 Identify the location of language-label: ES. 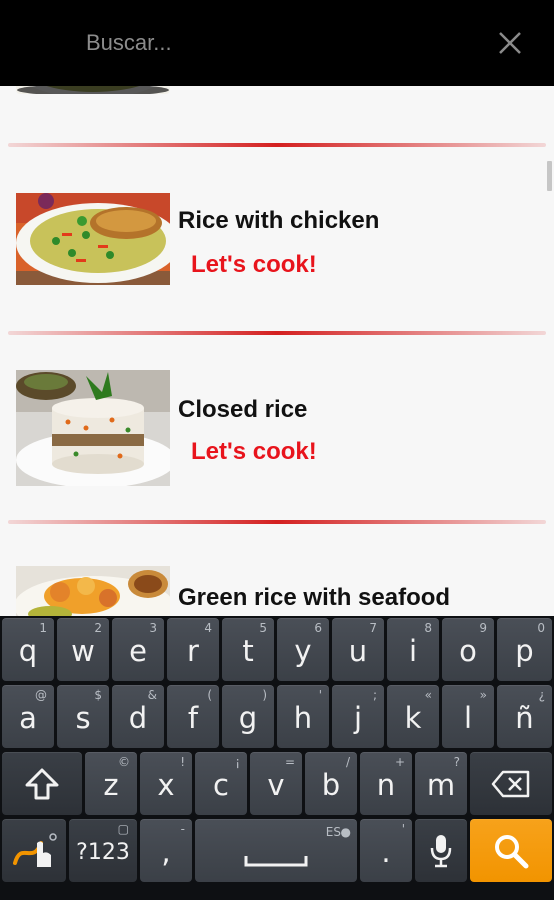
(333, 832).